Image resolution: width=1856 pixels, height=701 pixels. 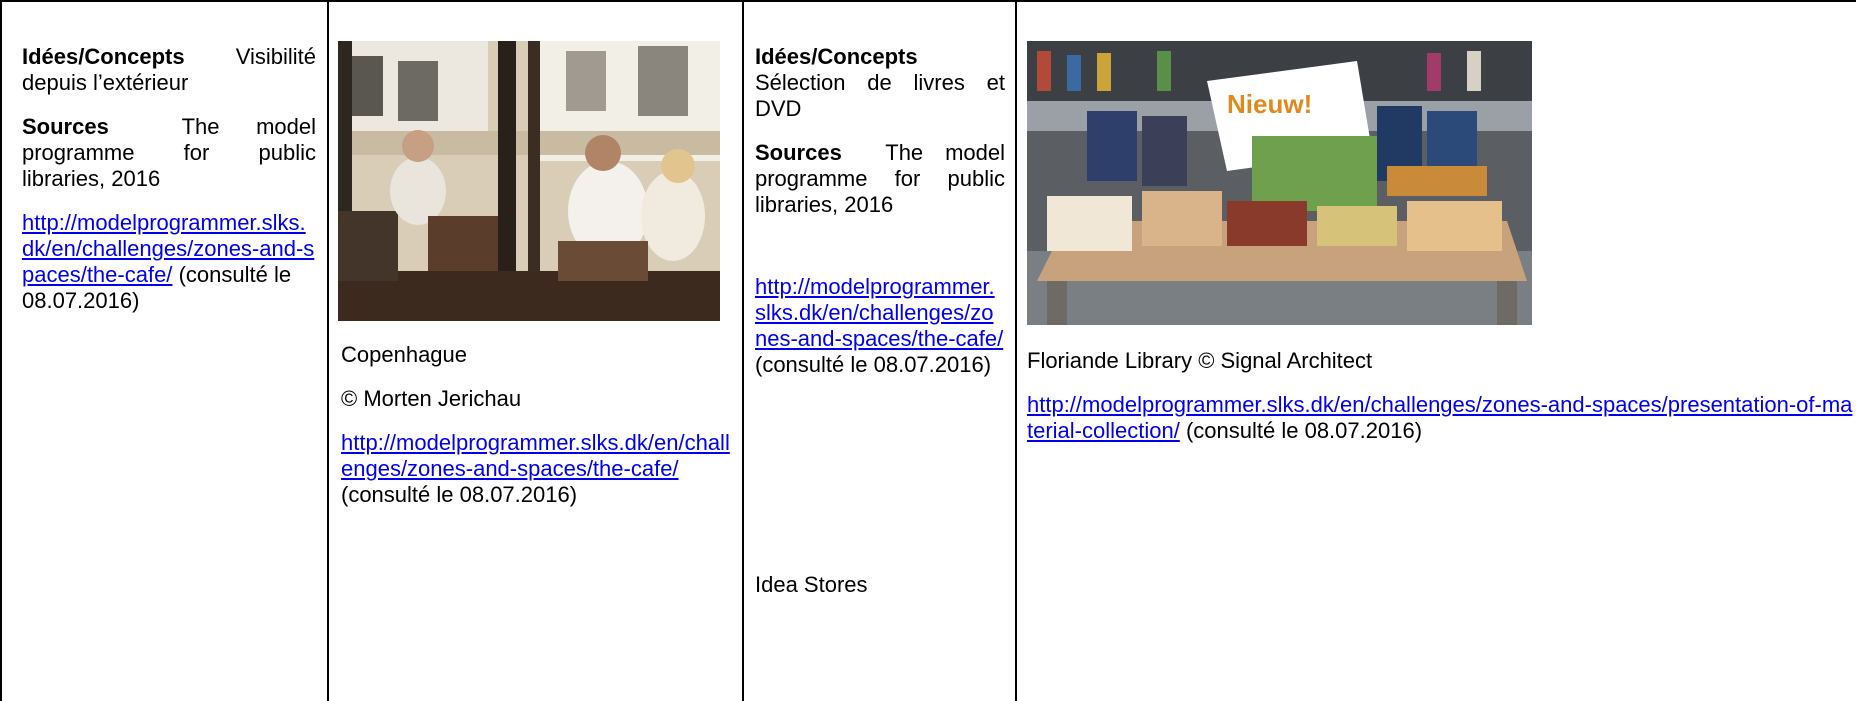 I want to click on books-table-photo: Nieuw!, so click(x=1279, y=183).